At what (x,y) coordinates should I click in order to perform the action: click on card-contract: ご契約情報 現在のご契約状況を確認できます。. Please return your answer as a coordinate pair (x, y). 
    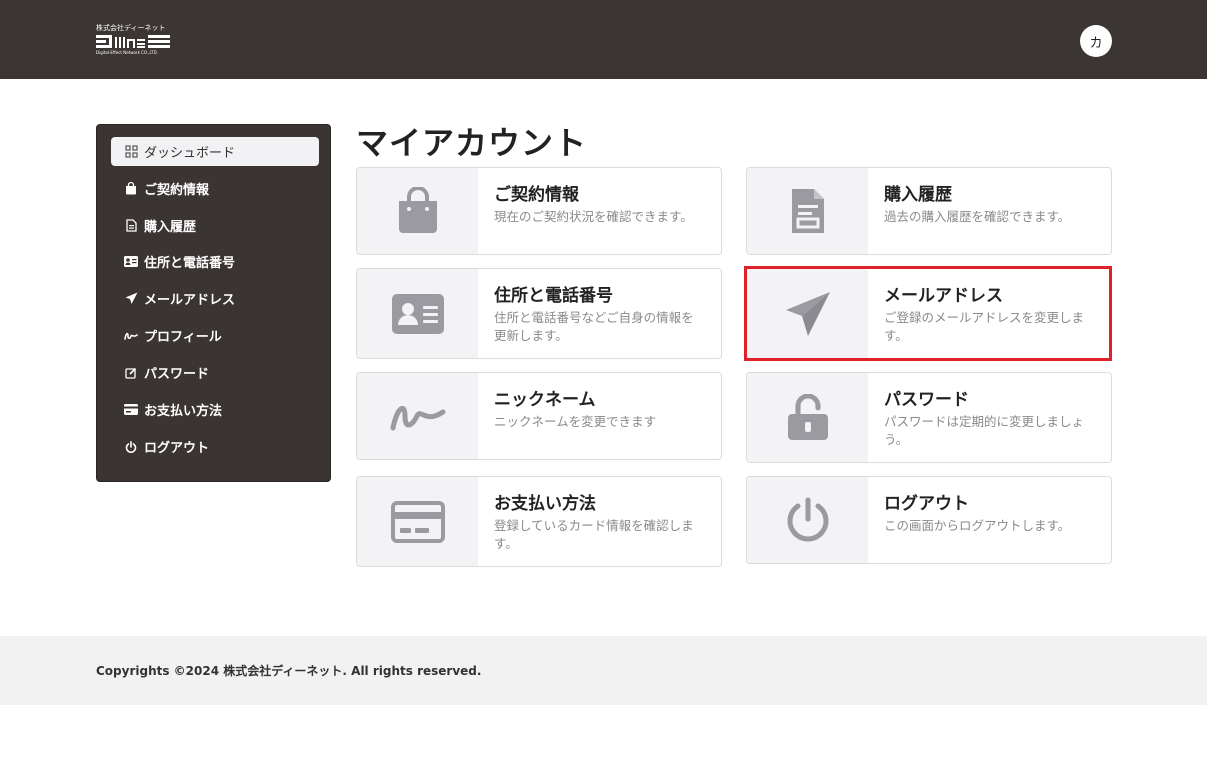
    Looking at the image, I should click on (539, 211).